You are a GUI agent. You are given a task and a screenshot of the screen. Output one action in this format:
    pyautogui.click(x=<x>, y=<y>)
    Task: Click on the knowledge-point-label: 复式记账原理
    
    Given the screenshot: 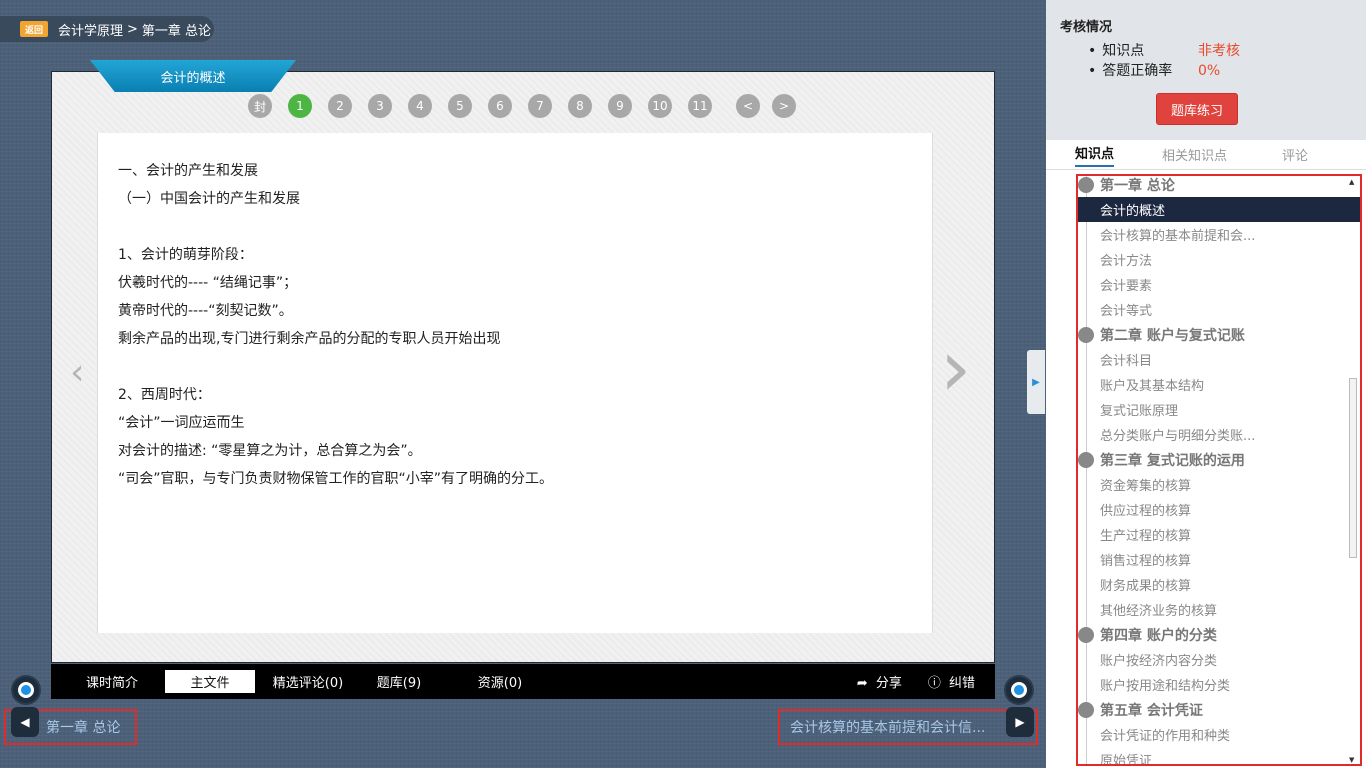 What is the action you would take?
    pyautogui.click(x=1139, y=411)
    